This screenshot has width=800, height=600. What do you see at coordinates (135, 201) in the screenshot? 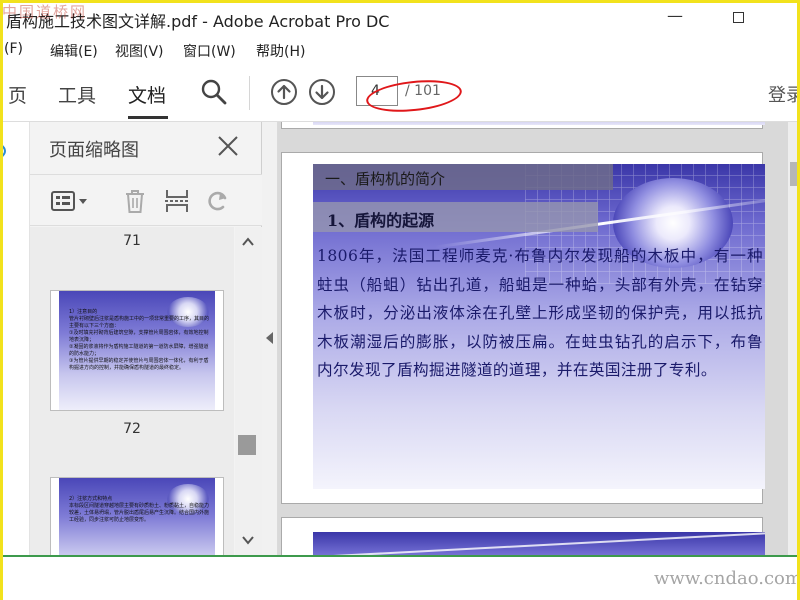
I see `delete-icon` at bounding box center [135, 201].